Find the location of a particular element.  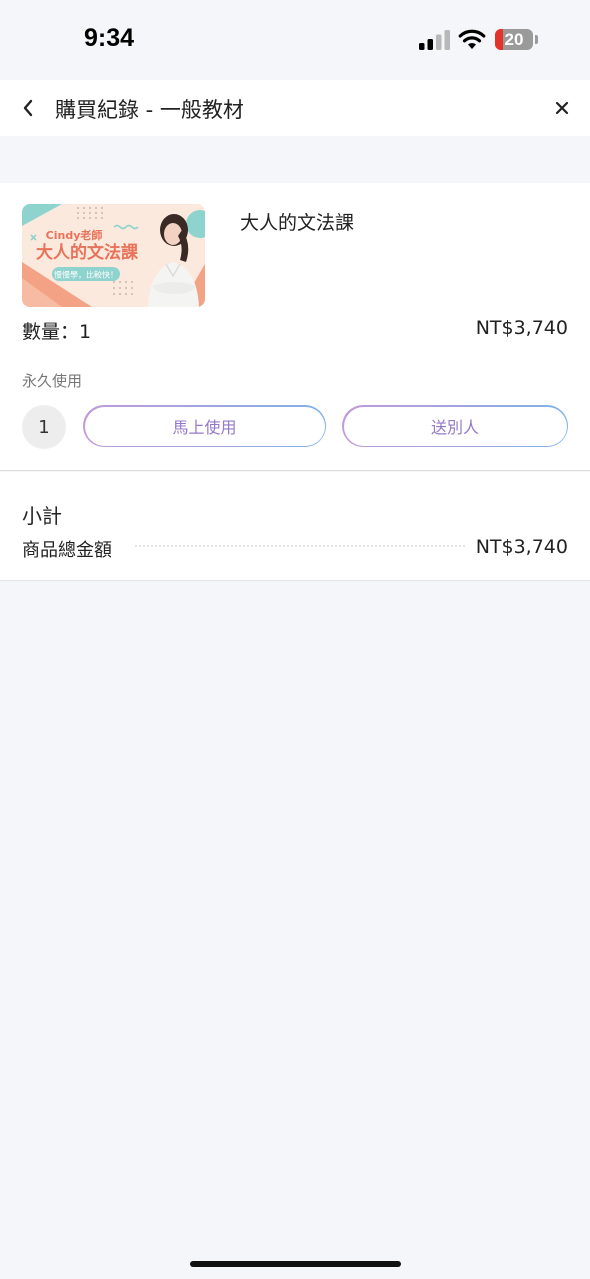

close-icon is located at coordinates (562, 108).